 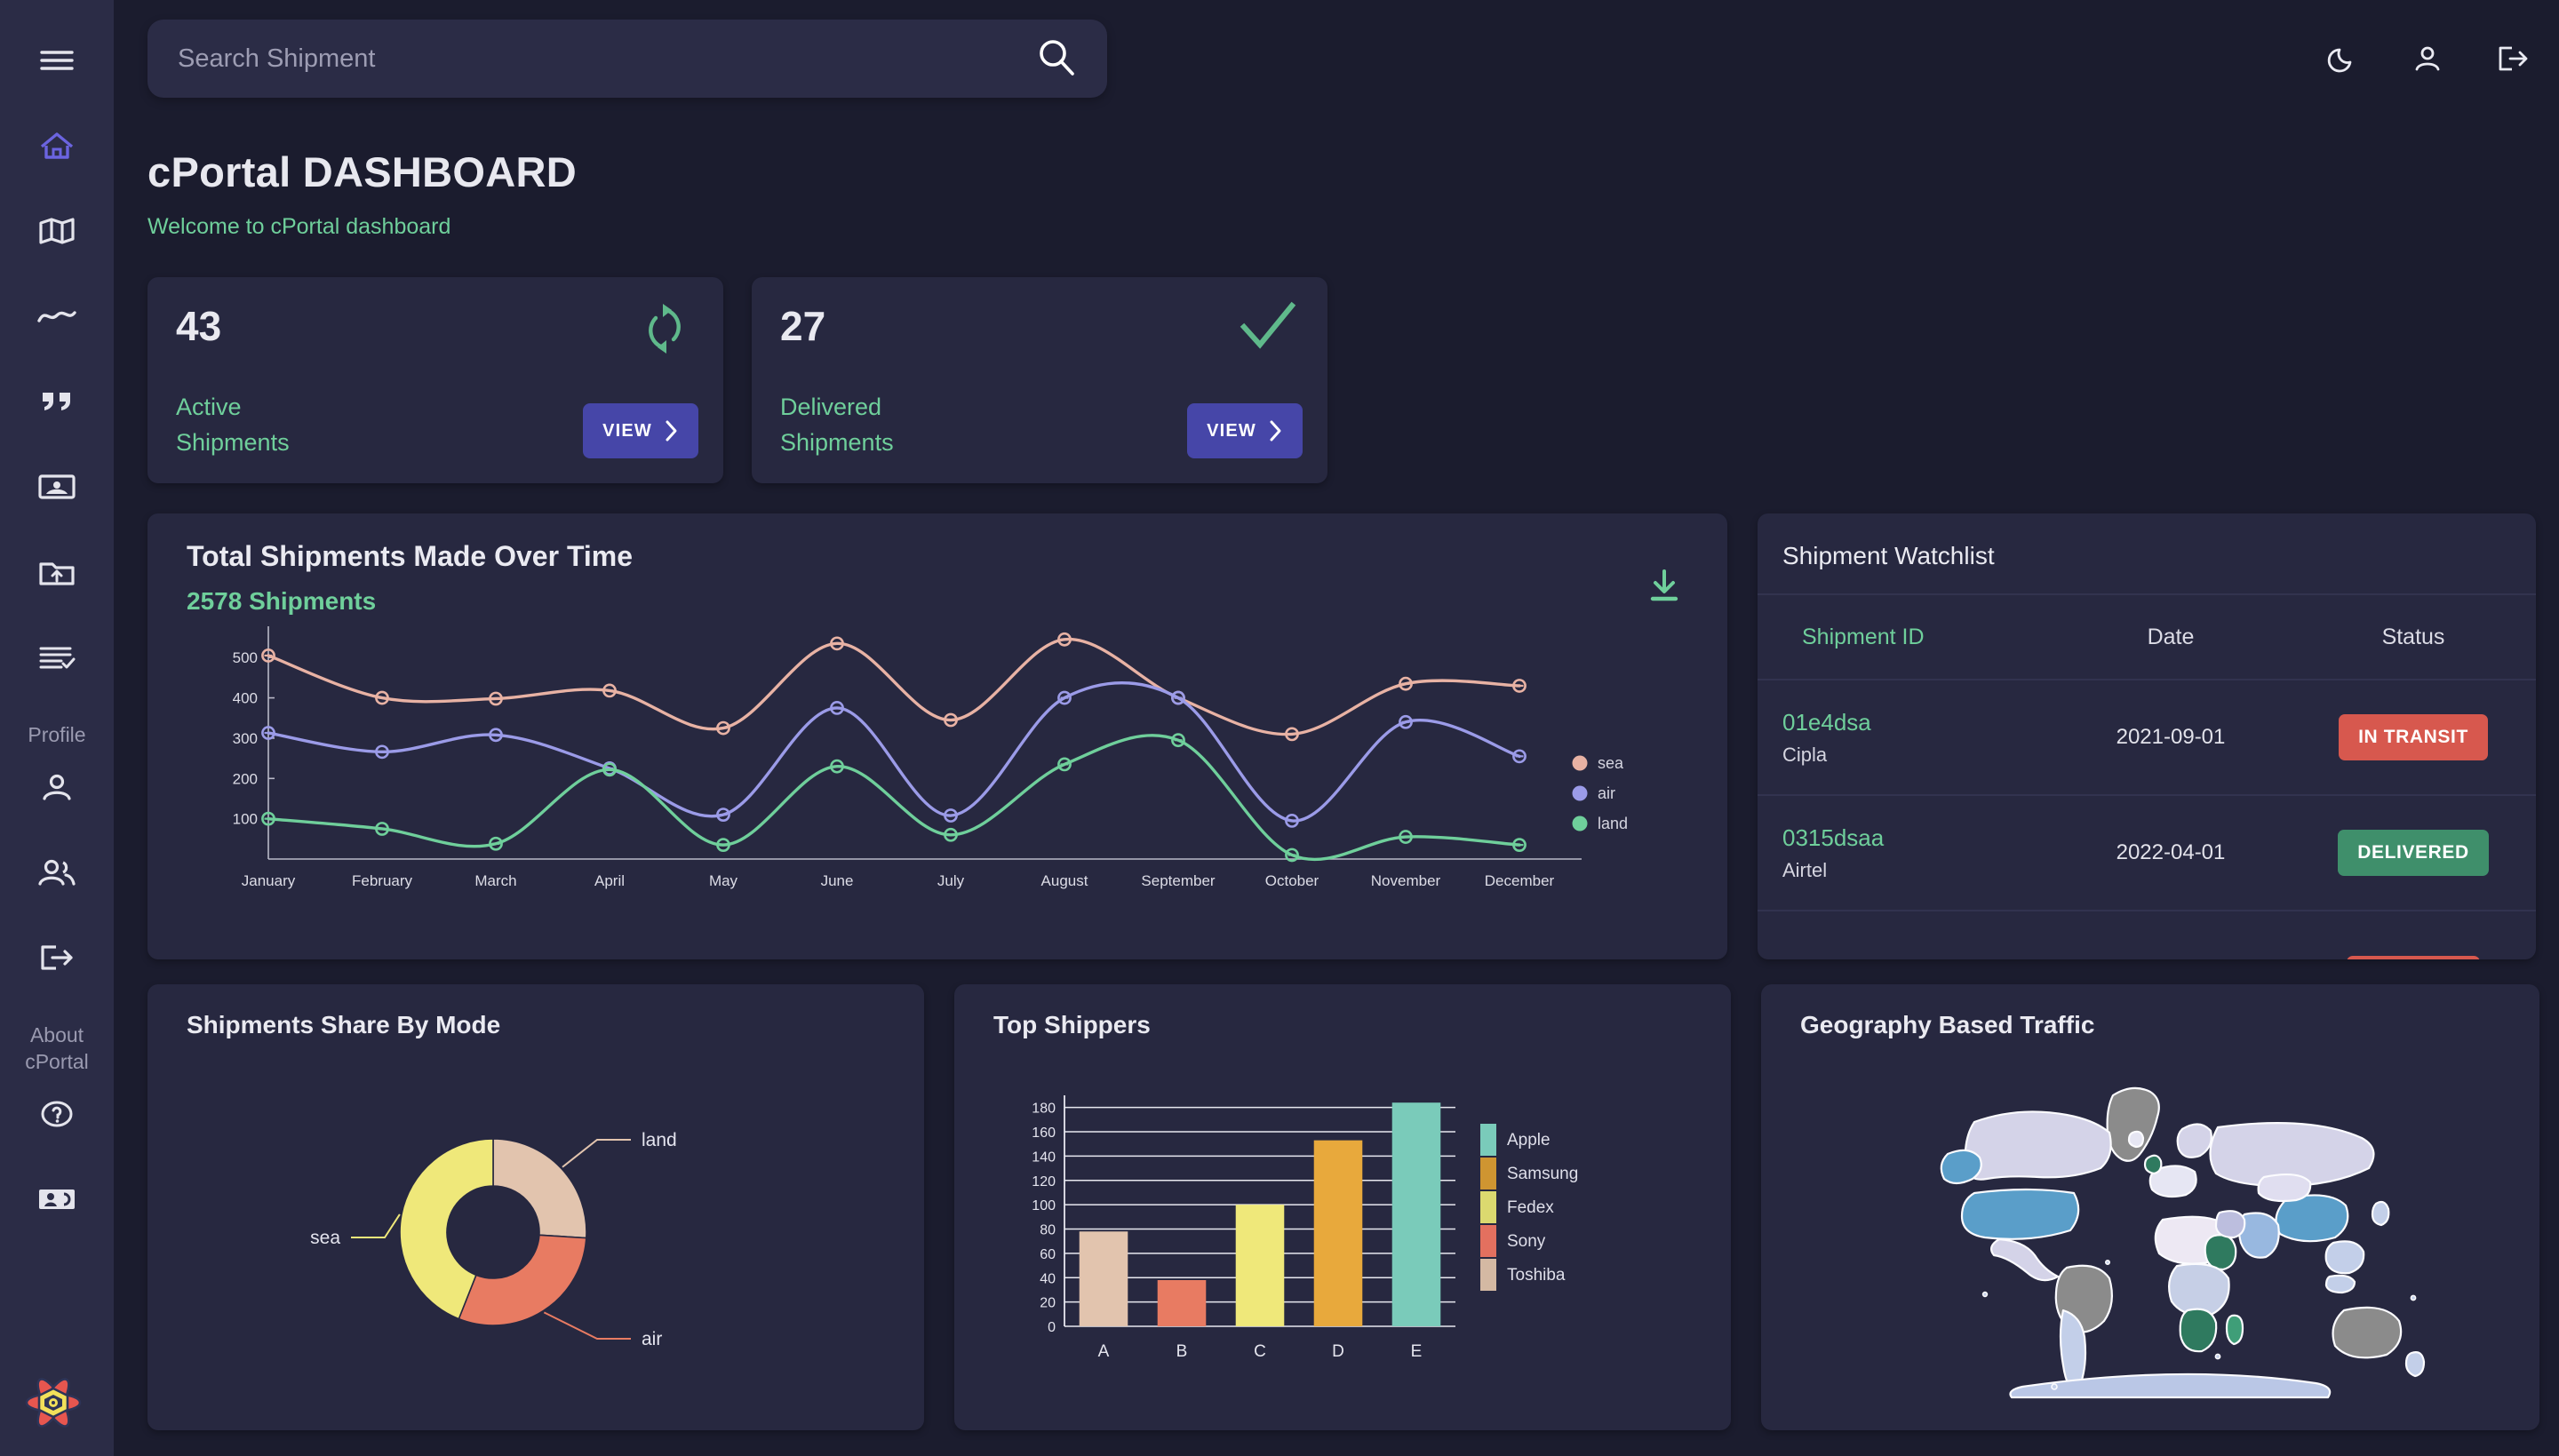 I want to click on row-status, so click(x=2413, y=957).